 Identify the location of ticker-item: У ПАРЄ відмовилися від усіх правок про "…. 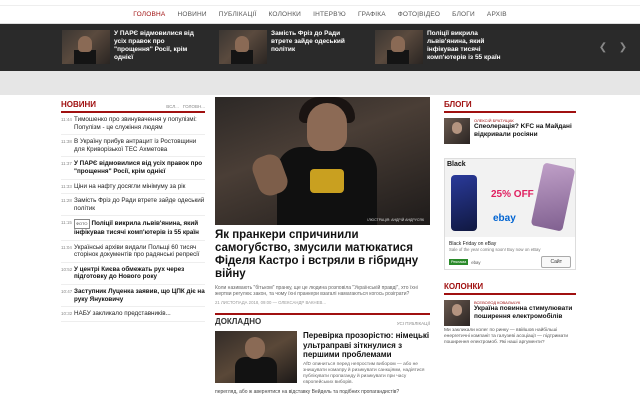
(133, 47).